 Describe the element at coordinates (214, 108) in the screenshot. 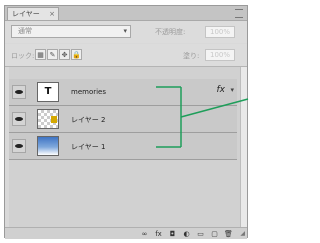

I see `bracket-pointer` at that location.